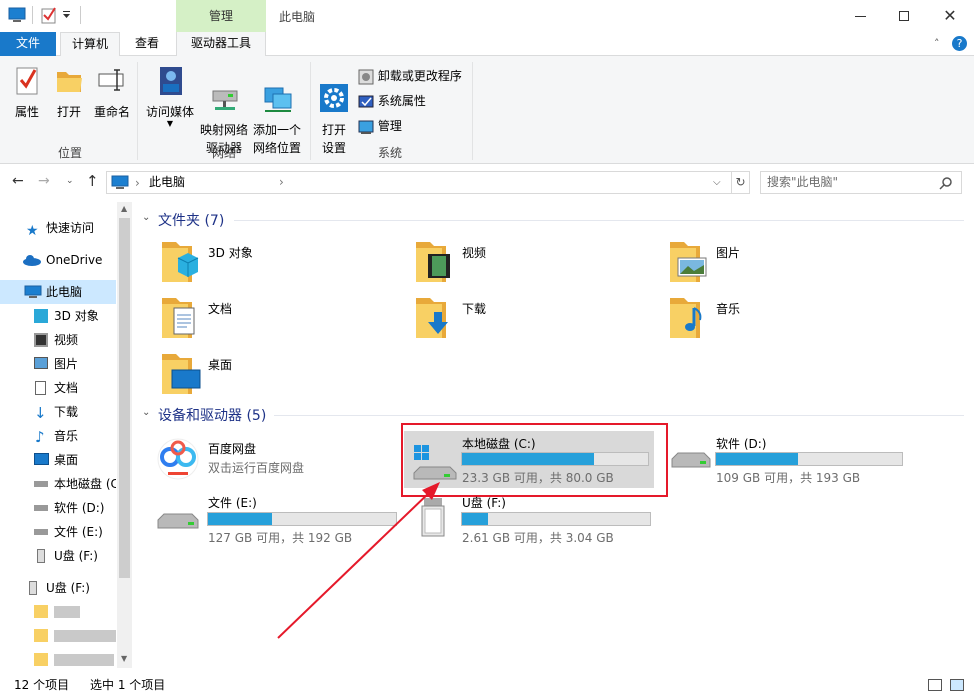 Image resolution: width=974 pixels, height=697 pixels. What do you see at coordinates (124, 658) in the screenshot?
I see `scroll-down-icon: ▼` at bounding box center [124, 658].